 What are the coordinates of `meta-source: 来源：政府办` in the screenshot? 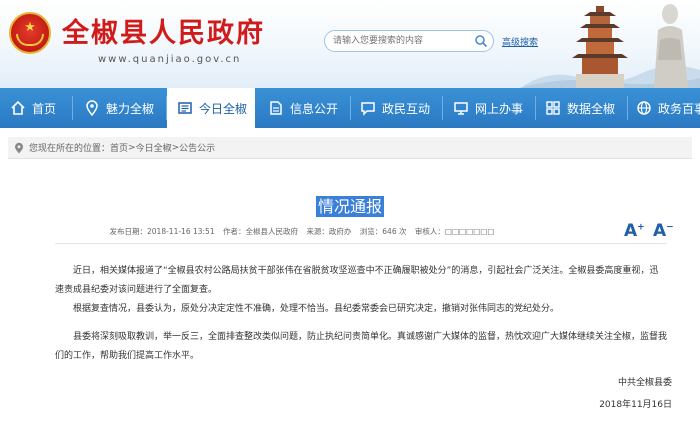 It's located at (329, 231).